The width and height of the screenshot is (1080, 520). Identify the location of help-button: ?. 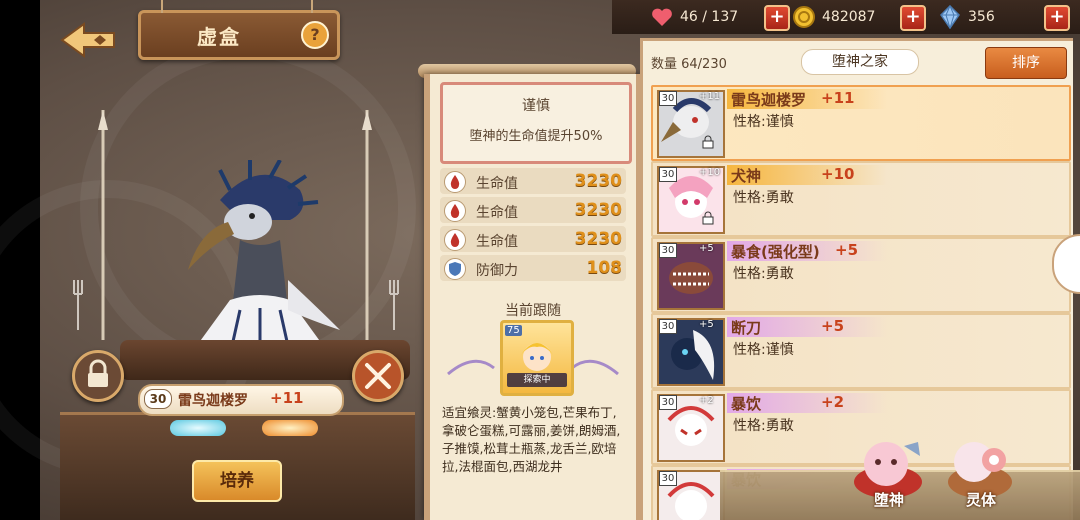
(315, 35).